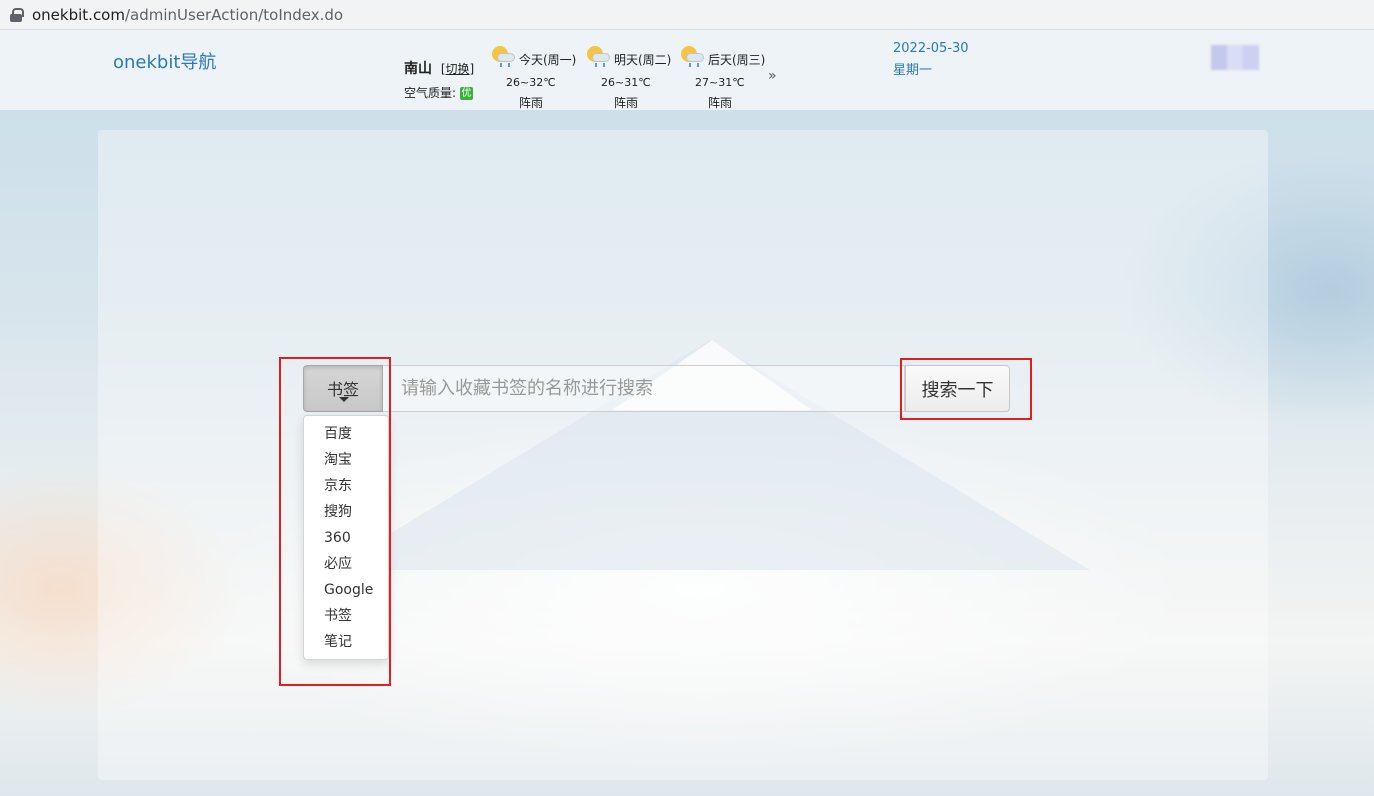  Describe the element at coordinates (17, 14) in the screenshot. I see `lock-icon` at that location.